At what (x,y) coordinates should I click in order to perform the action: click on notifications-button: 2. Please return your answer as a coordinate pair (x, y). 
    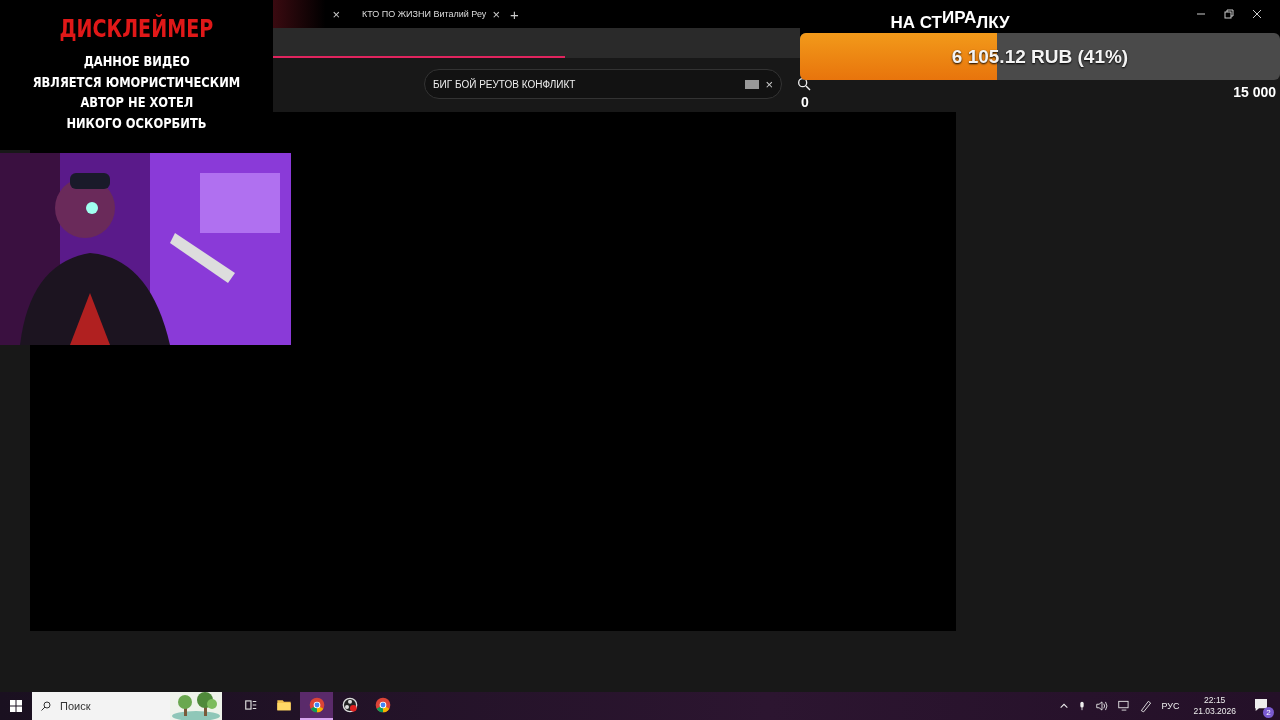
    Looking at the image, I should click on (1261, 706).